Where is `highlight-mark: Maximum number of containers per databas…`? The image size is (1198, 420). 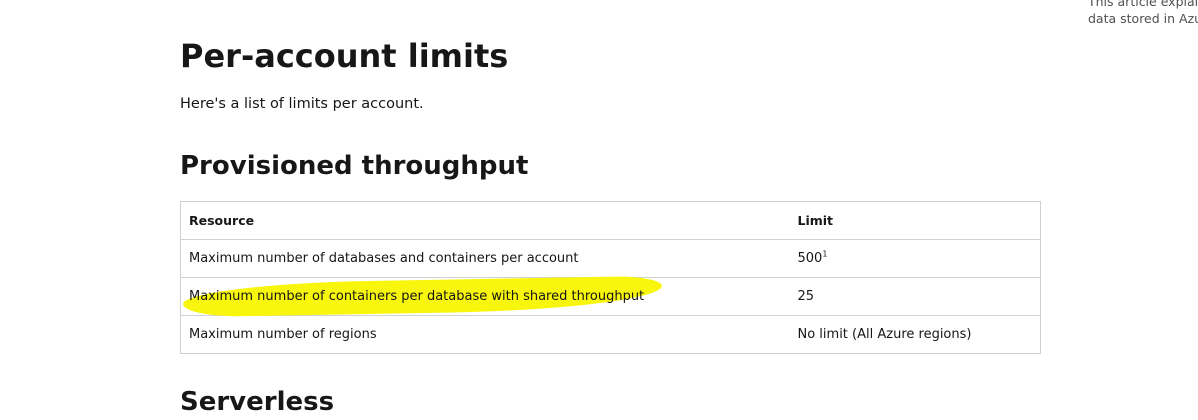
highlight-mark: Maximum number of containers per databas… is located at coordinates (416, 296).